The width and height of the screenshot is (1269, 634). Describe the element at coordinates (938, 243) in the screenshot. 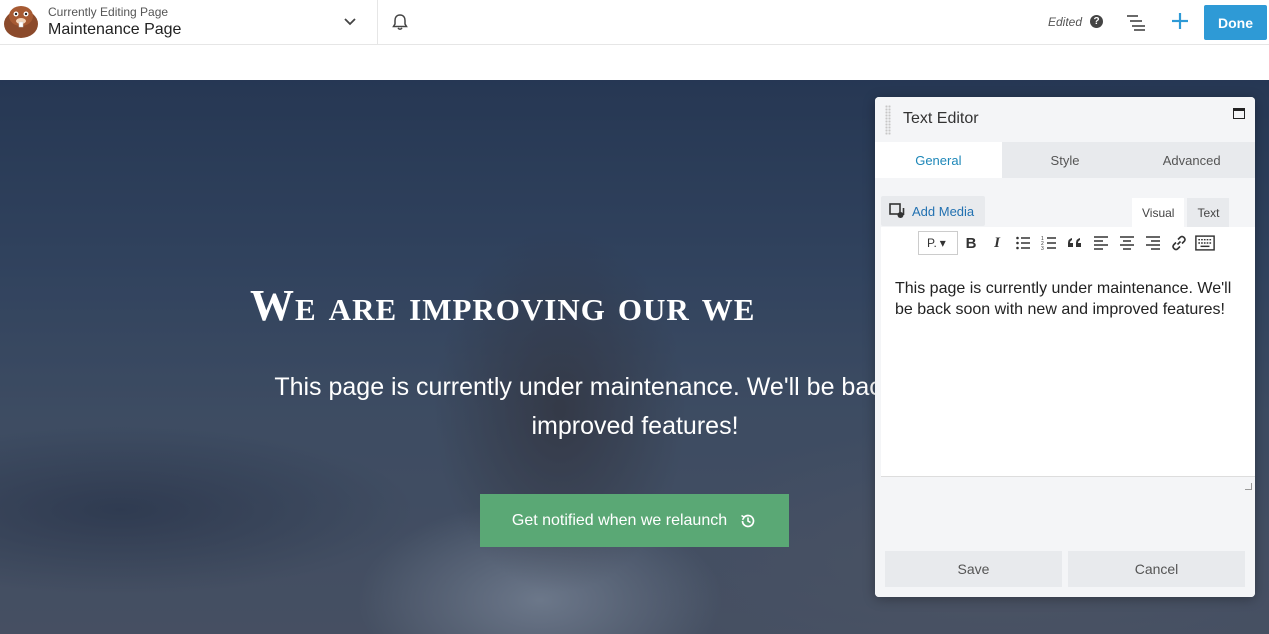

I see `format-select: P. ▾` at that location.